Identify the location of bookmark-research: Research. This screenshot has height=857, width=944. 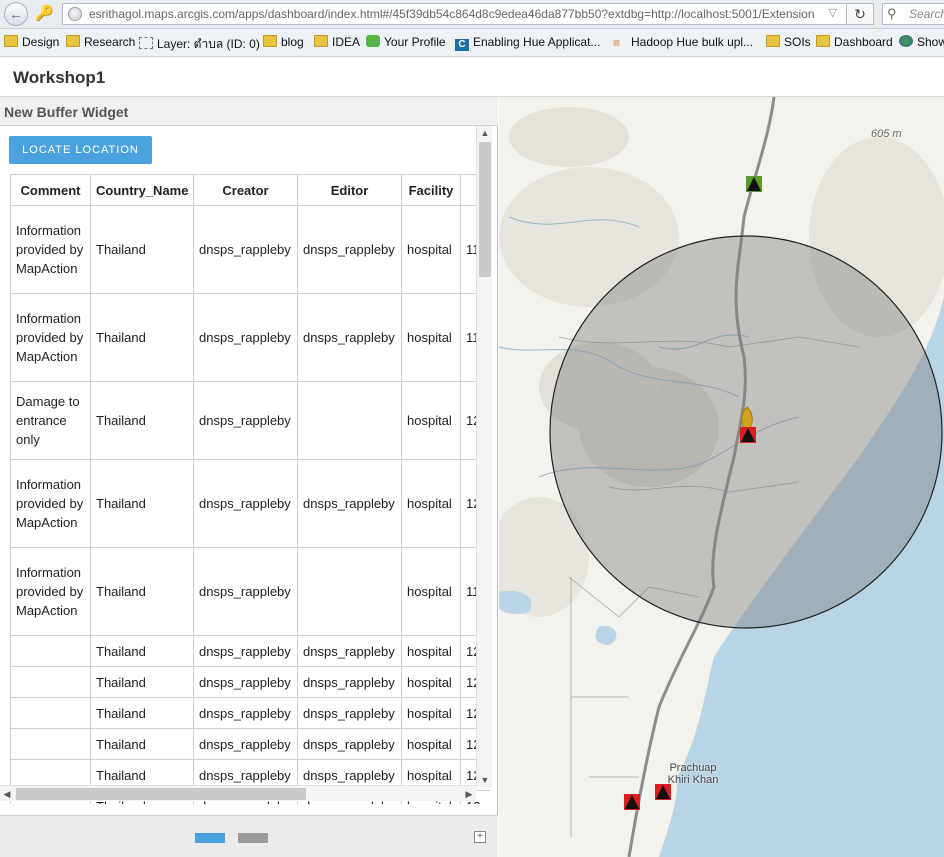
(100, 43).